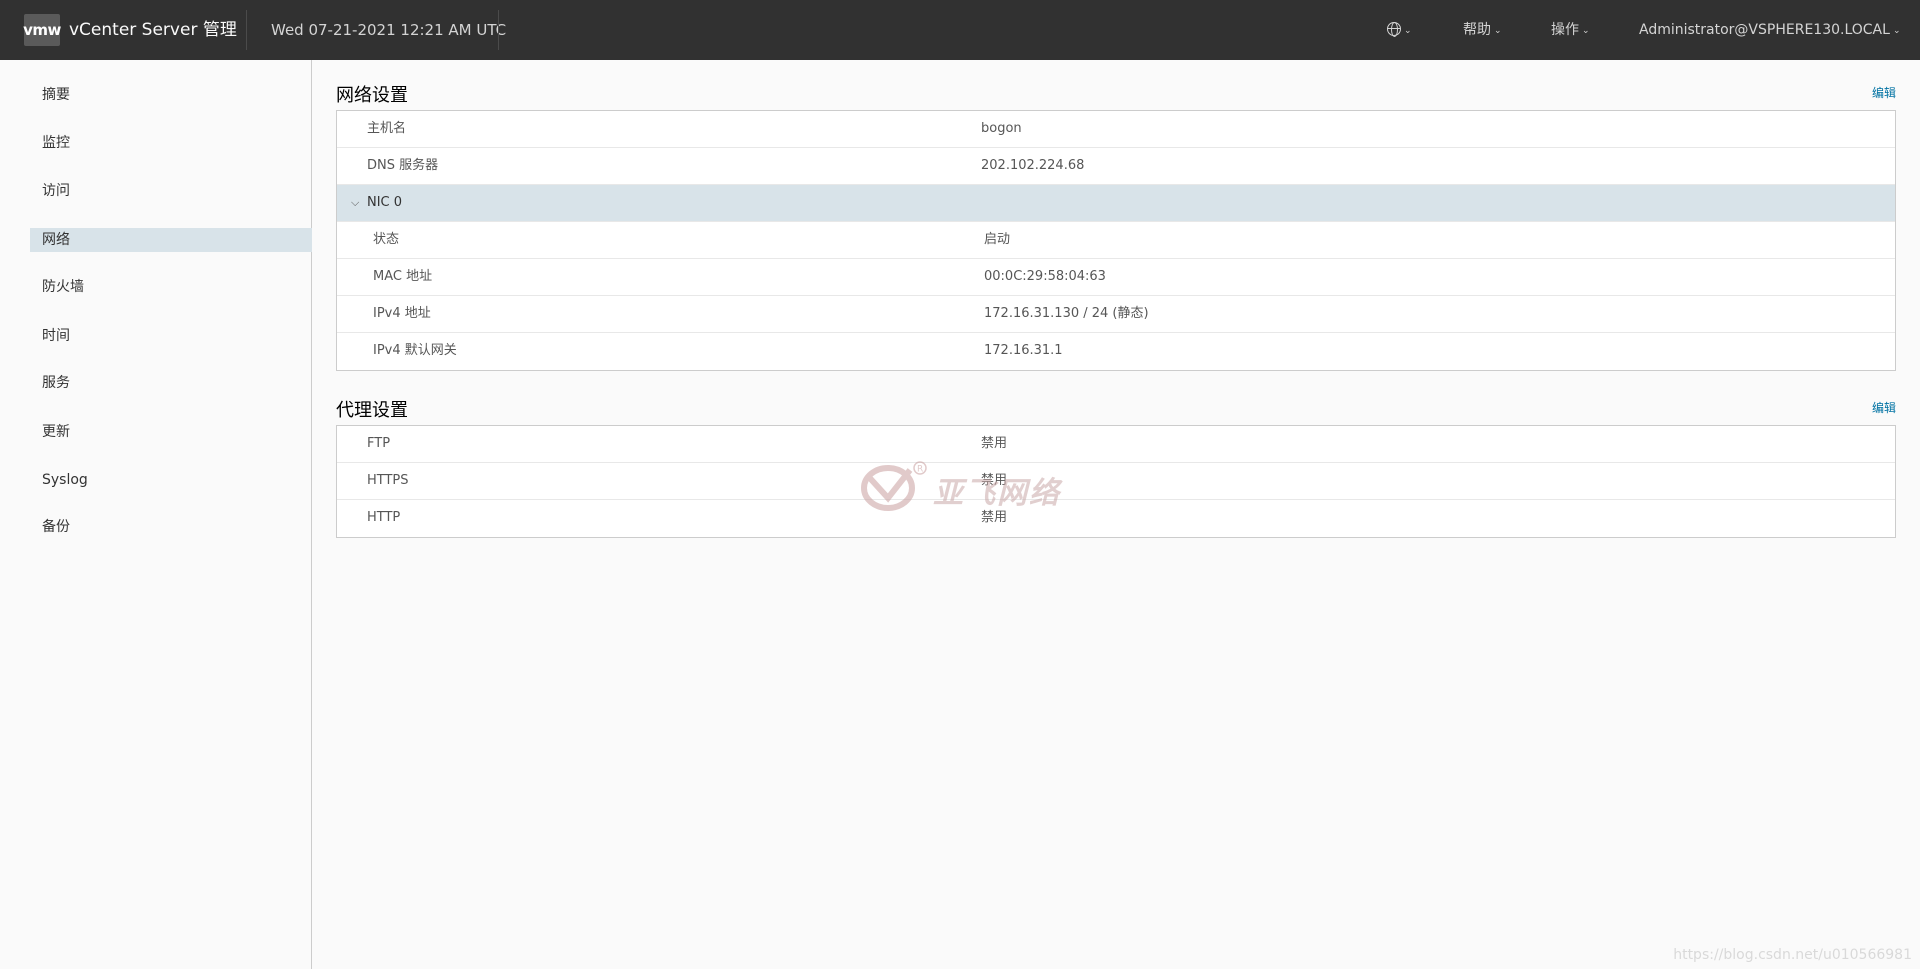 This screenshot has height=969, width=1920. Describe the element at coordinates (1764, 30) in the screenshot. I see `user-menu-label: Administrator@VSPHERE130.LOCAL` at that location.